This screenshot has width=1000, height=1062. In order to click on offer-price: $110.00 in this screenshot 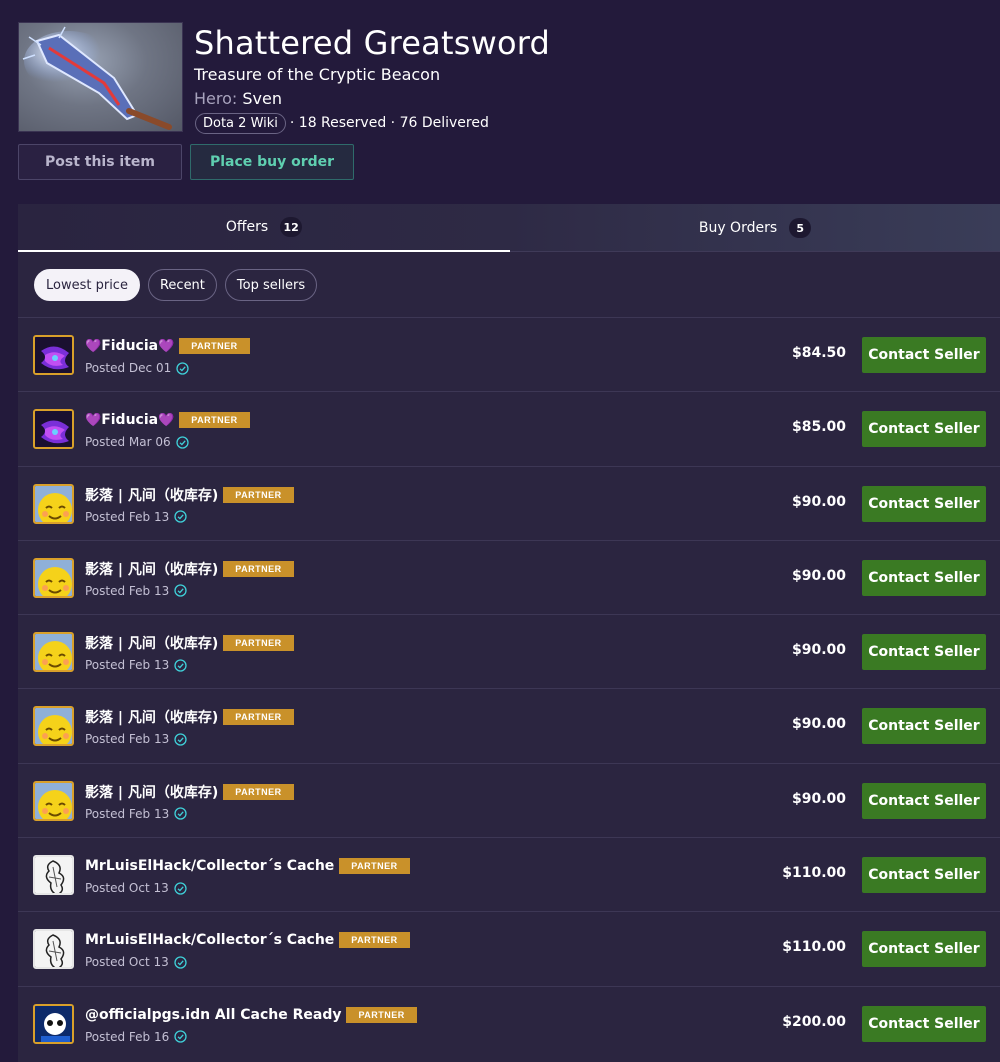, I will do `click(814, 873)`.